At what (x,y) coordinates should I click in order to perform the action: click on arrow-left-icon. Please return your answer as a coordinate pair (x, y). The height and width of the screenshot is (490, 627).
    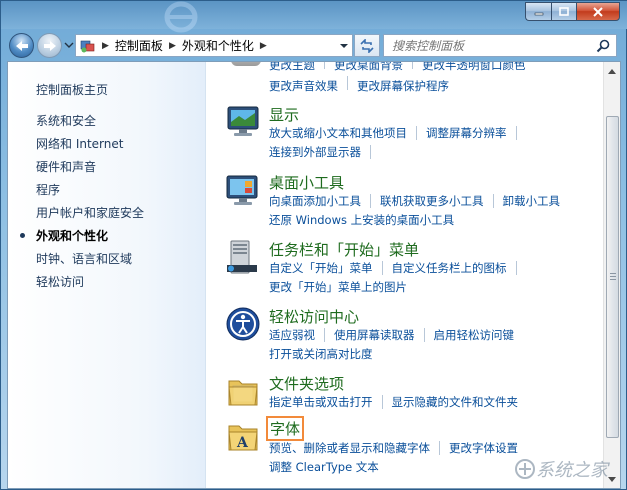
    Looking at the image, I should click on (21, 45).